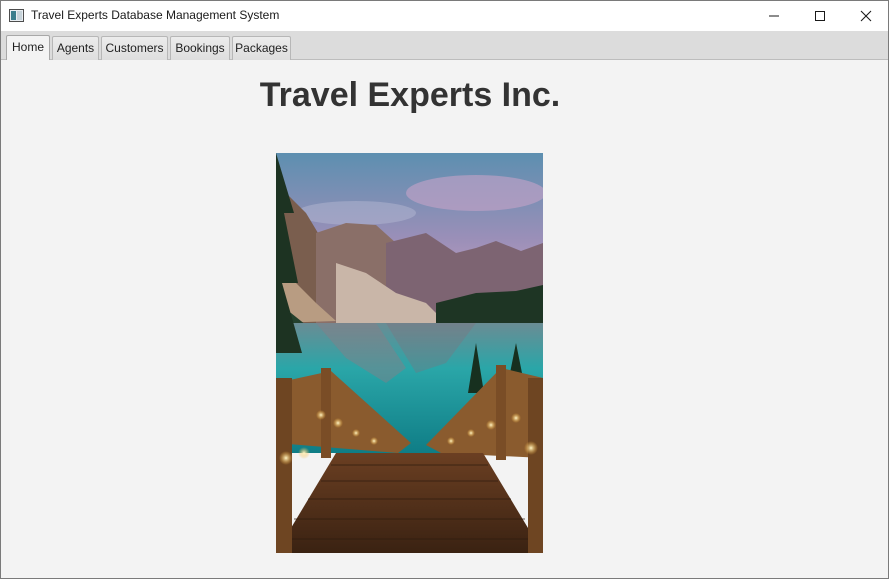 This screenshot has height=579, width=889. I want to click on minimize-icon, so click(774, 16).